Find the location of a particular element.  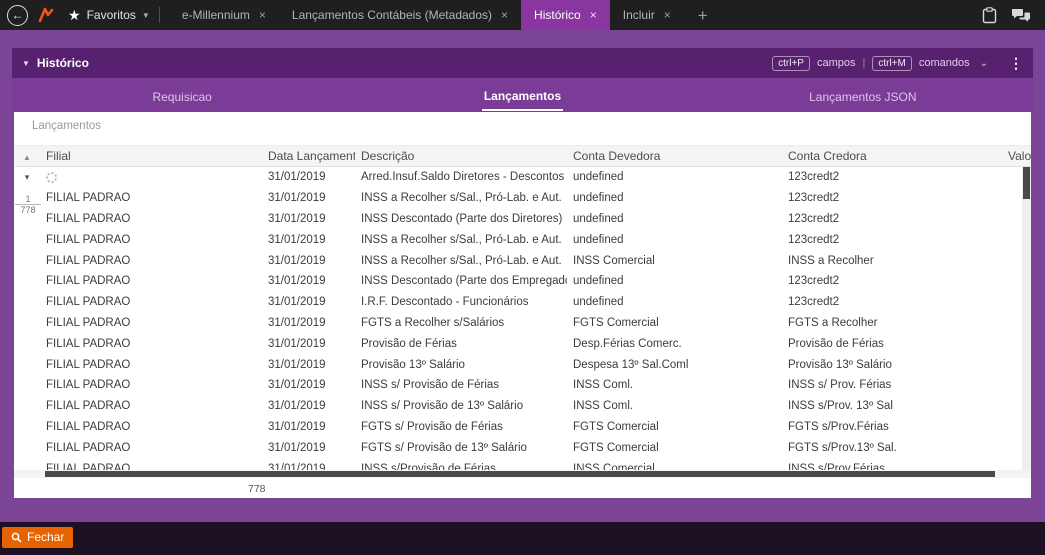

vertical-scrollbar-thumb is located at coordinates (1026, 183).